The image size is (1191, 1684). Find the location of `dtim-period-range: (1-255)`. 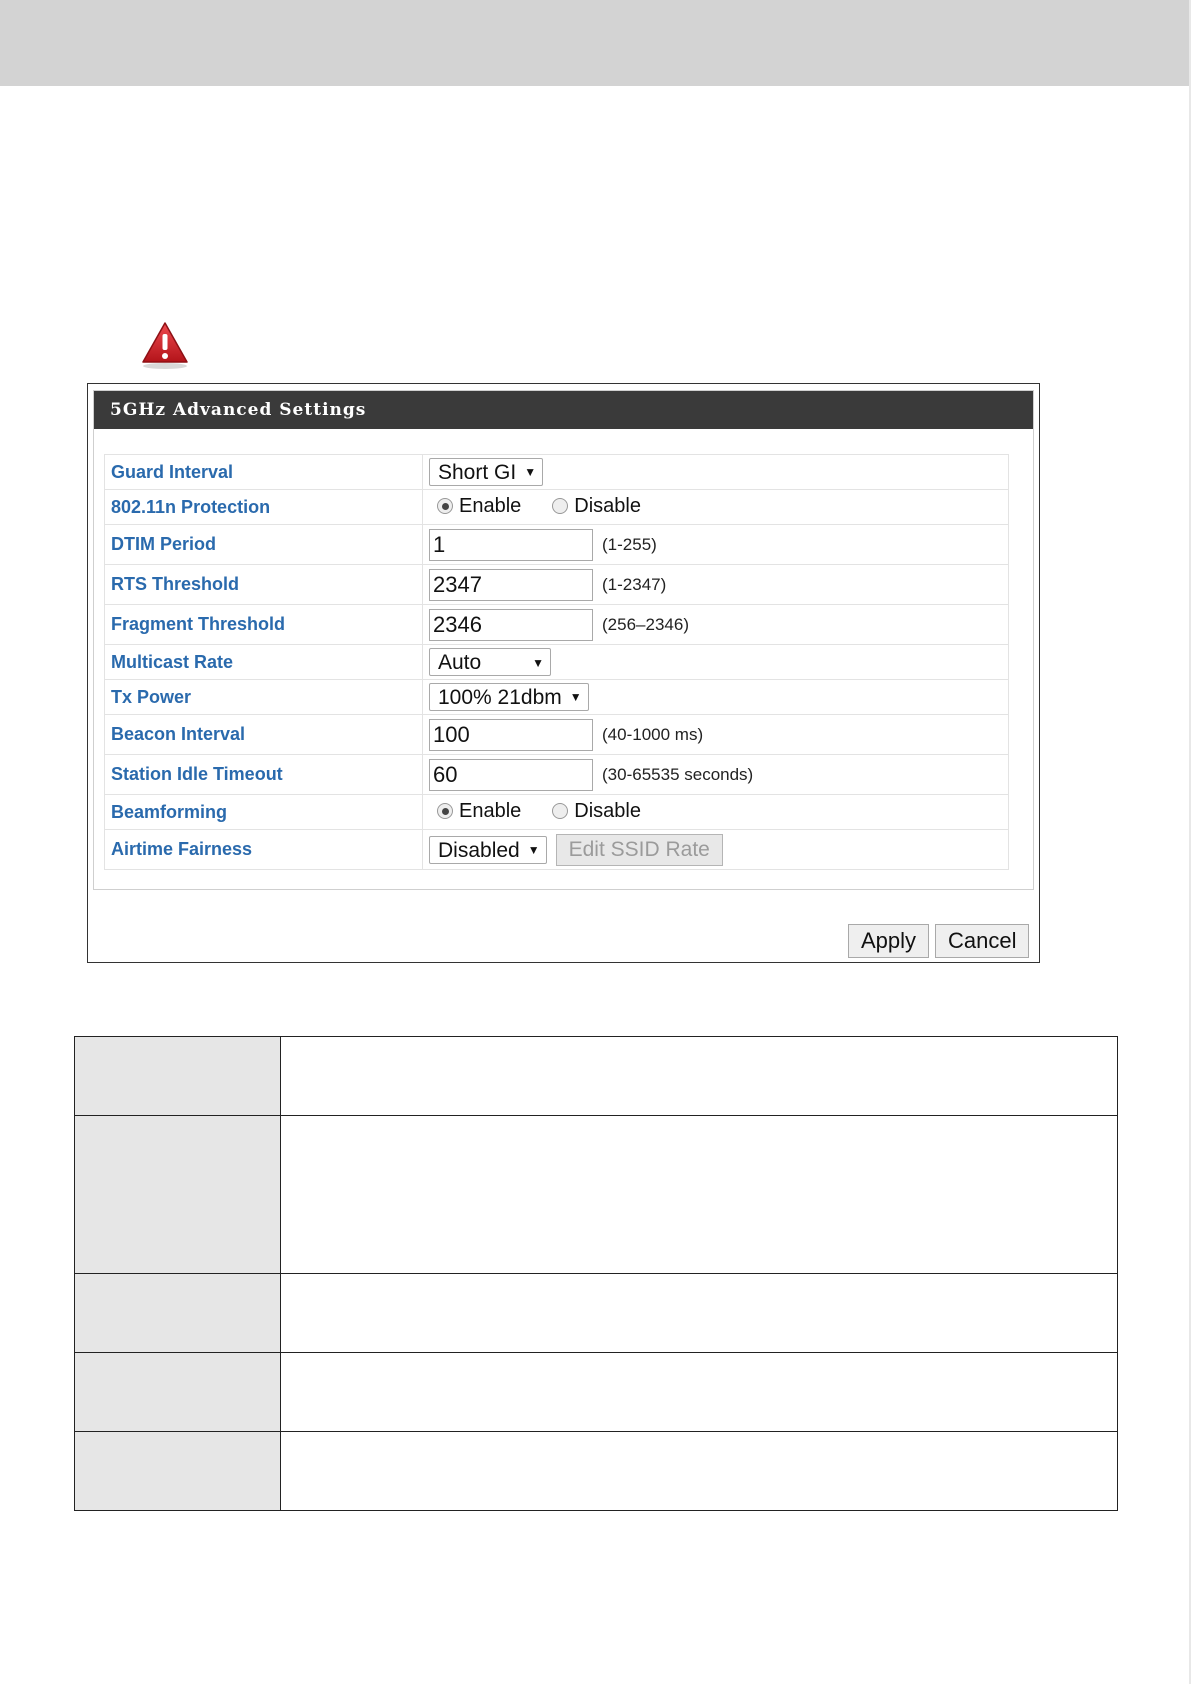

dtim-period-range: (1-255) is located at coordinates (629, 544).